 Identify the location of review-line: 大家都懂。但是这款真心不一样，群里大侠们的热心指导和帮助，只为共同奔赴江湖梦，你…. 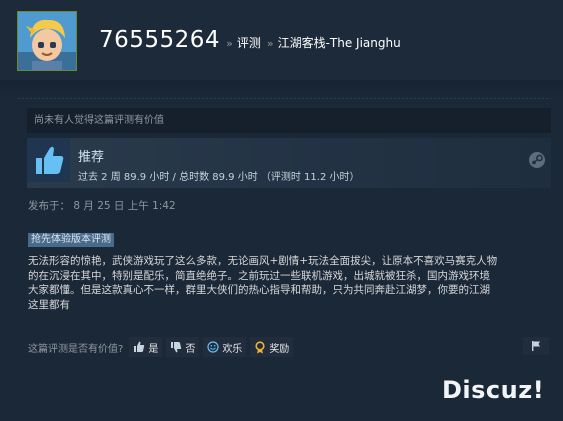
(259, 290).